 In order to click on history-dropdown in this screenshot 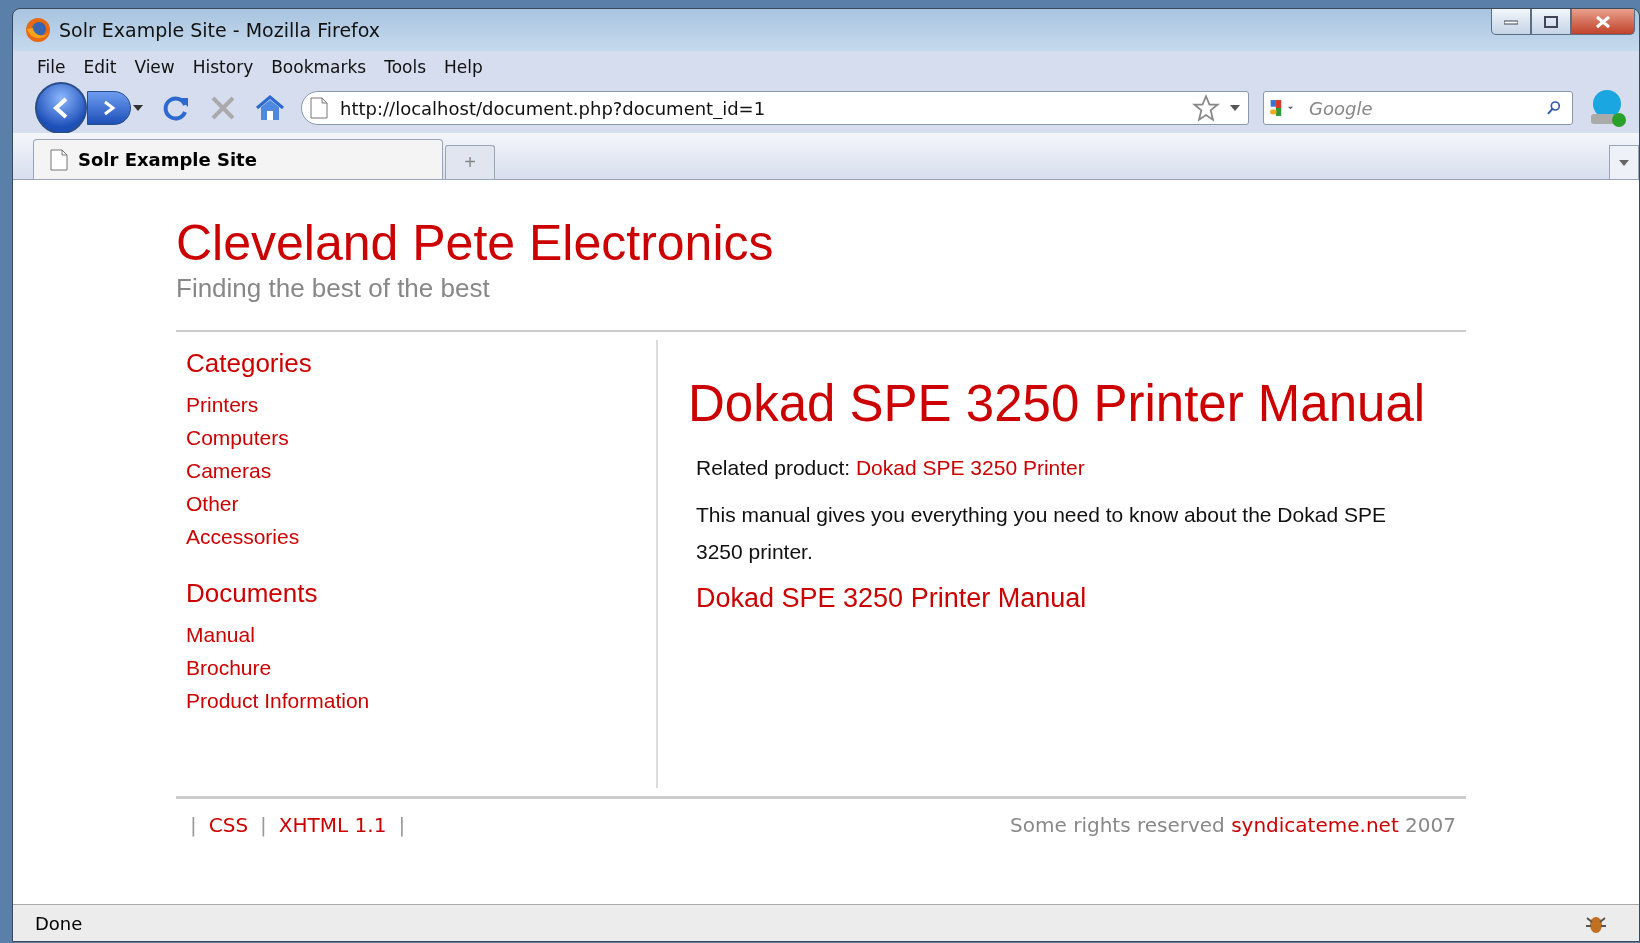, I will do `click(138, 108)`.